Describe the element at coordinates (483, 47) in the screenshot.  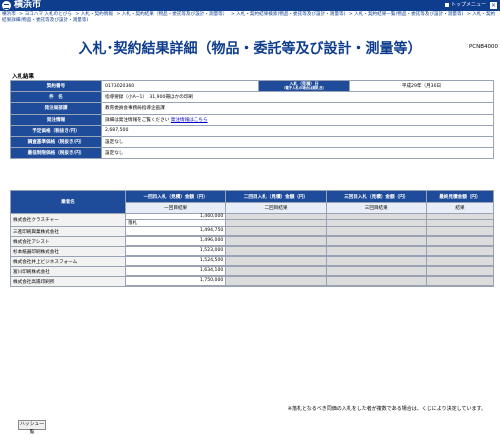
I see `page-code: PCNB4000` at that location.